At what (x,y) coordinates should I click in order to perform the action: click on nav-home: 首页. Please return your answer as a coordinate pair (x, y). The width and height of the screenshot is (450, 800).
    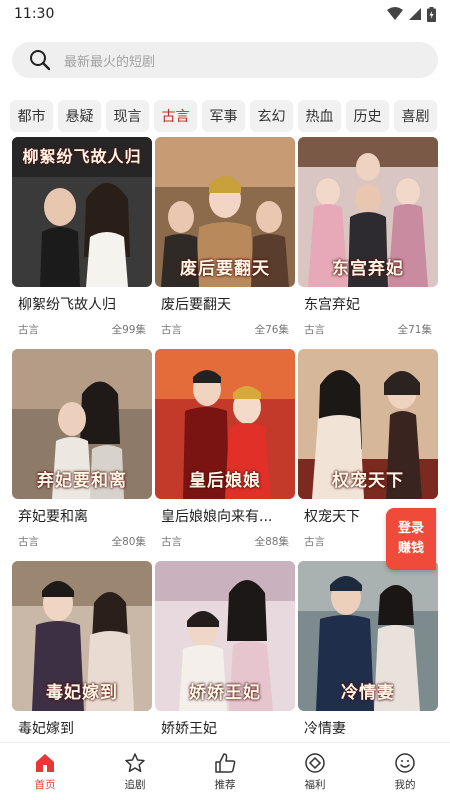
    Looking at the image, I should click on (45, 771).